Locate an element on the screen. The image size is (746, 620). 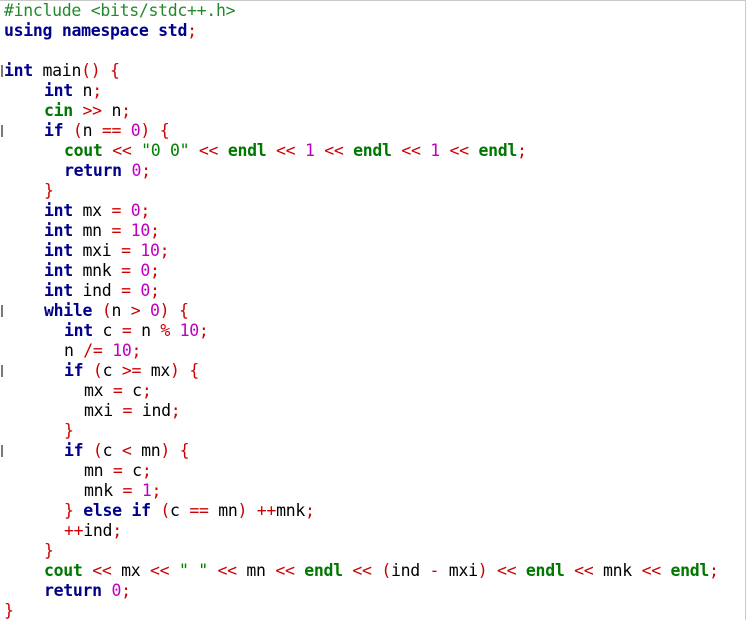
code-line: int n; is located at coordinates (361, 91).